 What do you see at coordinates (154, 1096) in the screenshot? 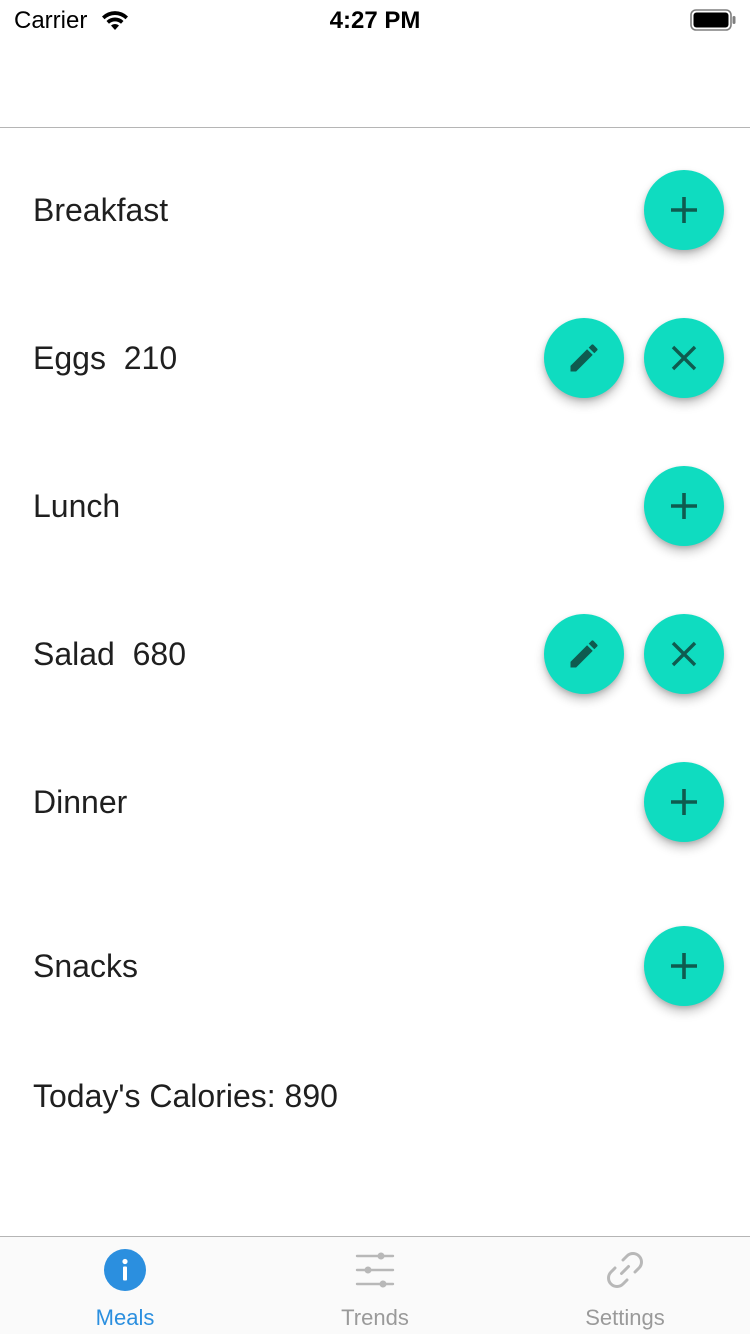
I see `calories-label: Today's Calories:` at bounding box center [154, 1096].